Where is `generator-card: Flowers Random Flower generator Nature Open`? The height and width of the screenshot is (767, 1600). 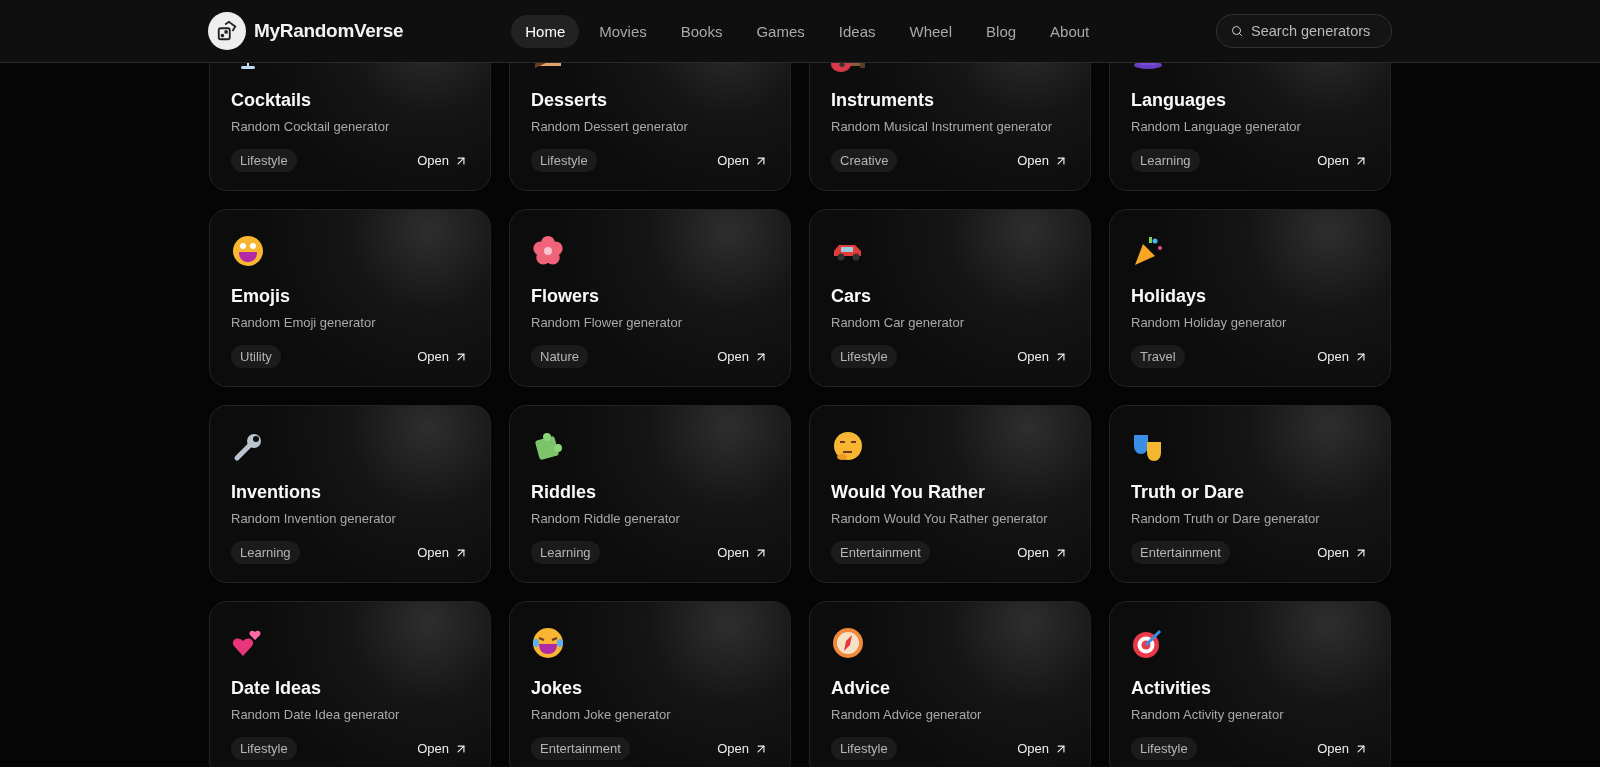
generator-card: Flowers Random Flower generator Nature Open is located at coordinates (650, 298).